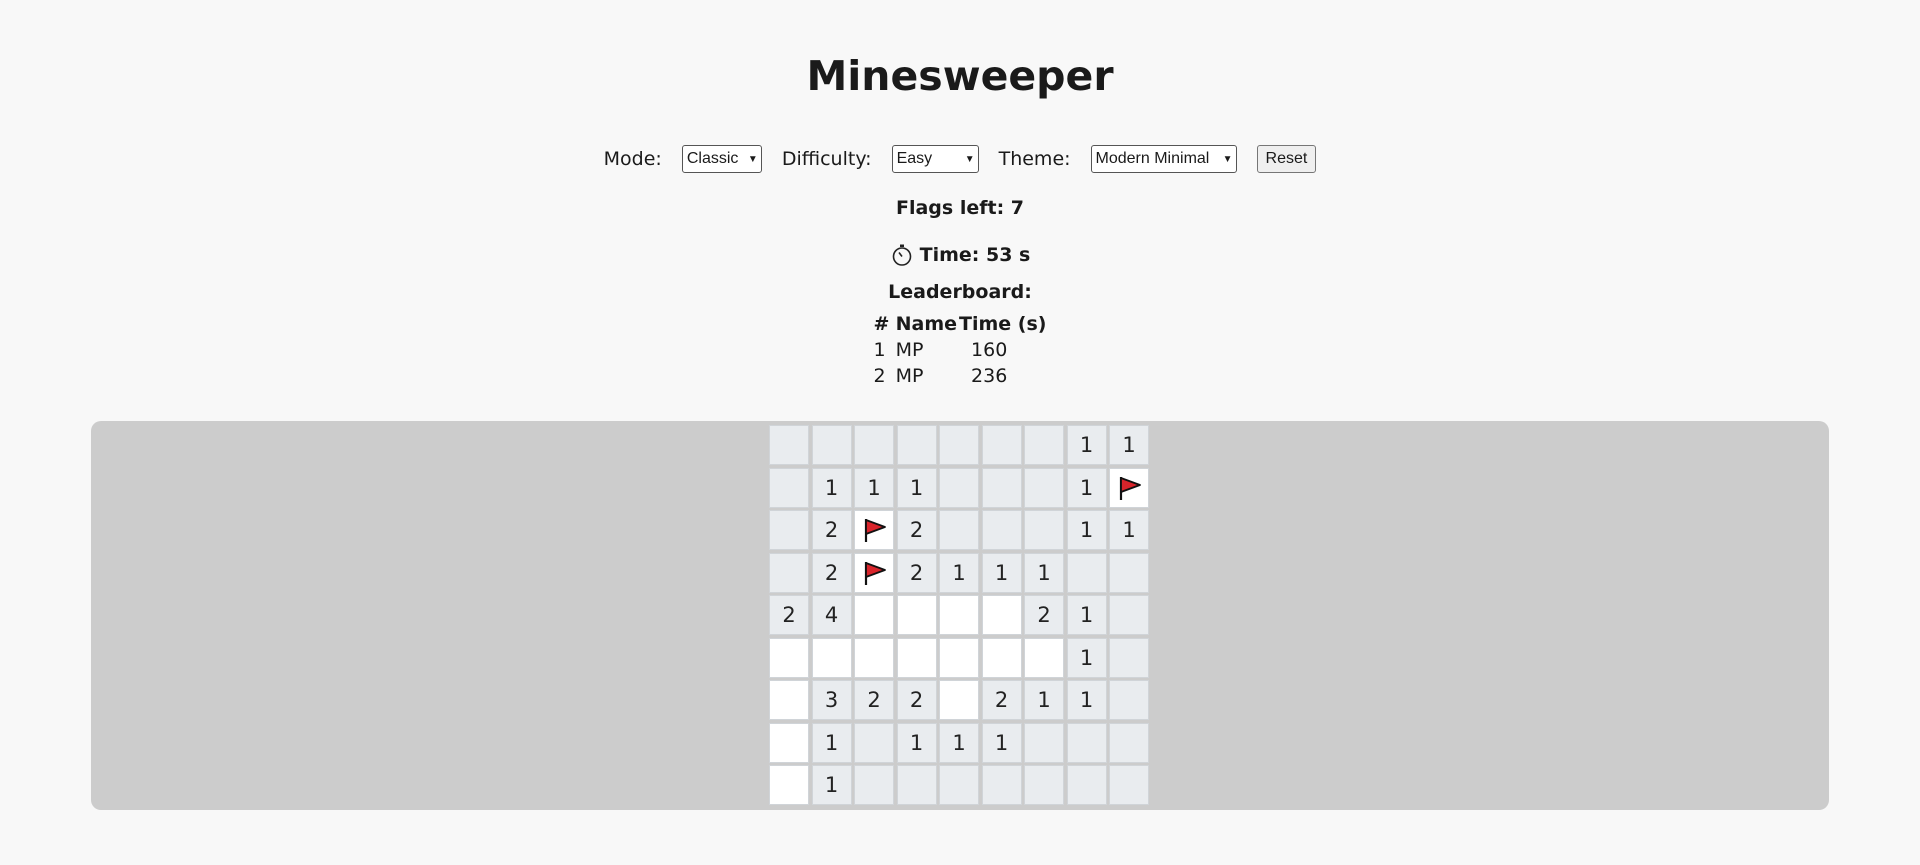 This screenshot has height=865, width=1920. I want to click on cell-number: 3, so click(831, 700).